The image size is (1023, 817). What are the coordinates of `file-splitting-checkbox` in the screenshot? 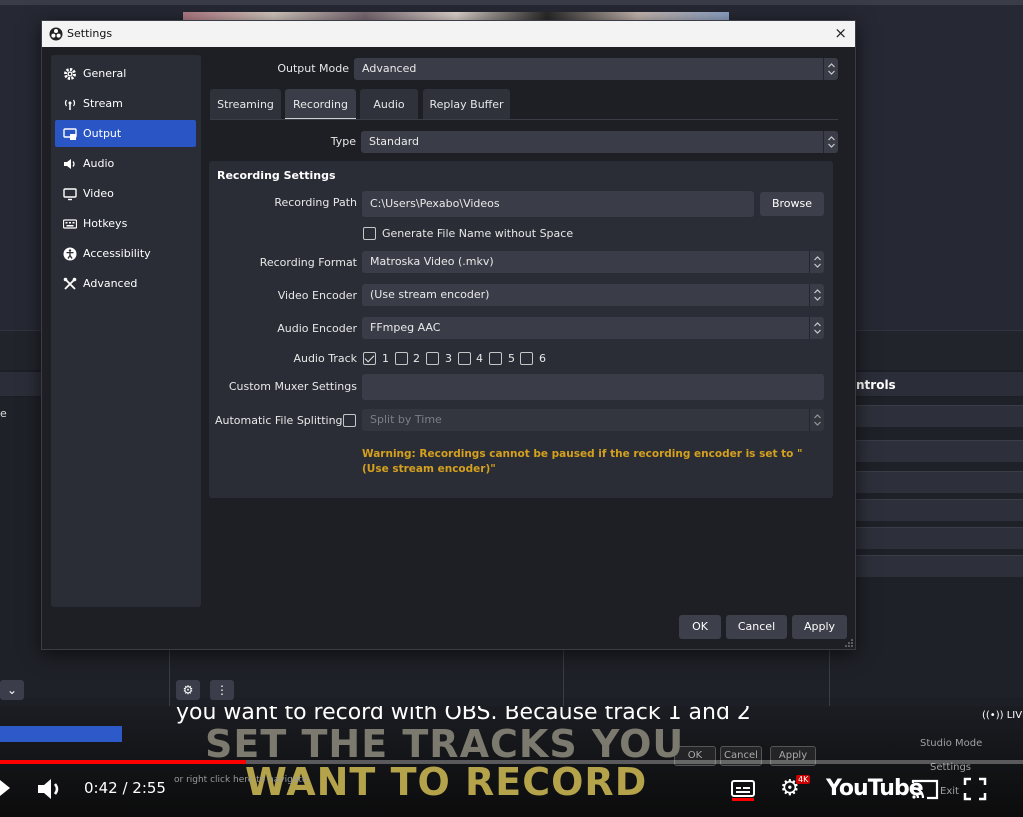 It's located at (349, 420).